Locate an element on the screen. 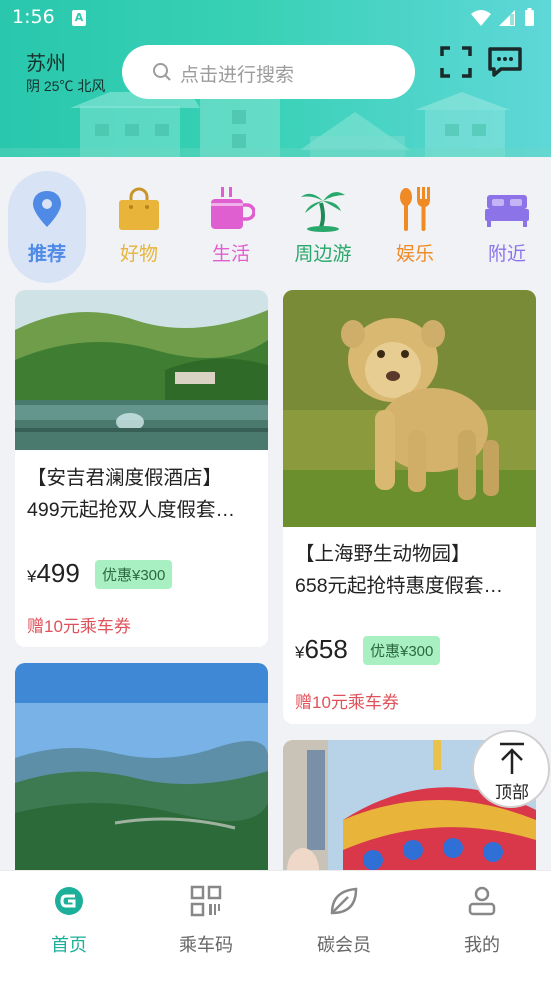 The height and width of the screenshot is (981, 551). category-bar: 推荐 好物 生活 周边游 娱乐 附近 is located at coordinates (275, 221).